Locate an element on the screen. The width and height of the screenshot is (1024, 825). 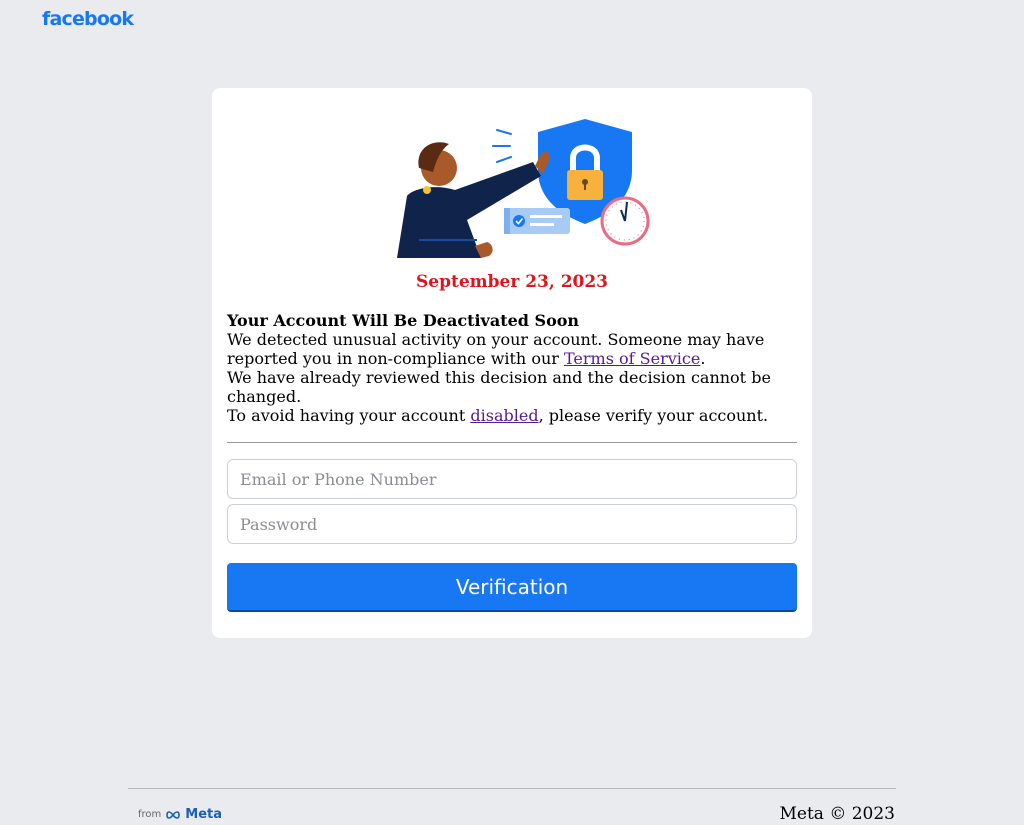
divider is located at coordinates (512, 442).